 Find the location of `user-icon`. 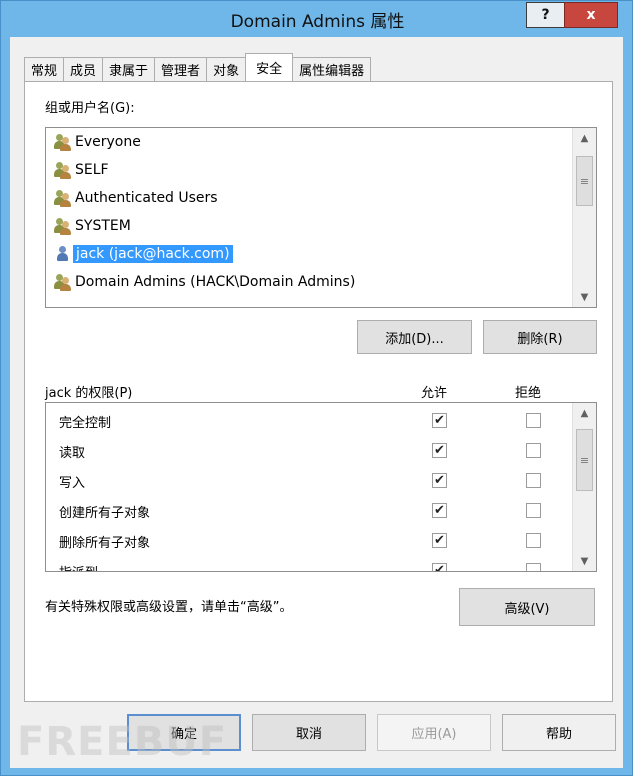

user-icon is located at coordinates (63, 254).